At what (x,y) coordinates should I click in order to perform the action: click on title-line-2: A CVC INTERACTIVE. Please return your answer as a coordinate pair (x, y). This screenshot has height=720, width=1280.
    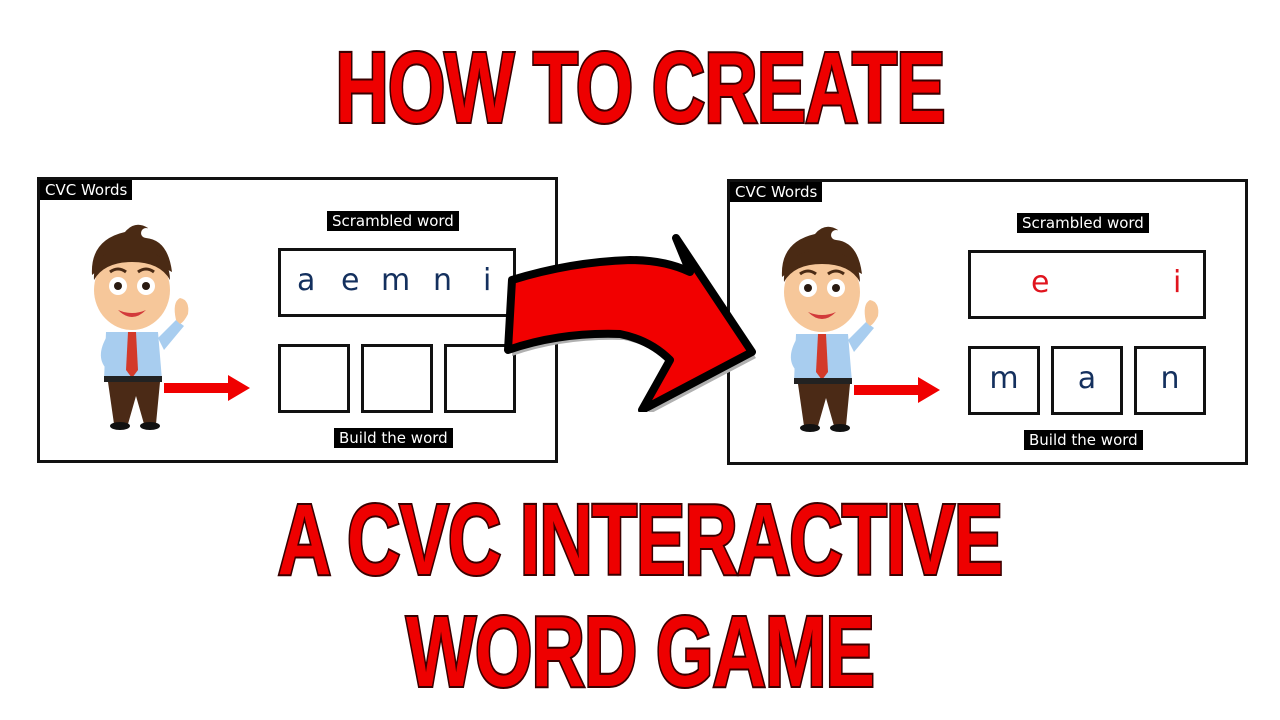
    Looking at the image, I should click on (640, 539).